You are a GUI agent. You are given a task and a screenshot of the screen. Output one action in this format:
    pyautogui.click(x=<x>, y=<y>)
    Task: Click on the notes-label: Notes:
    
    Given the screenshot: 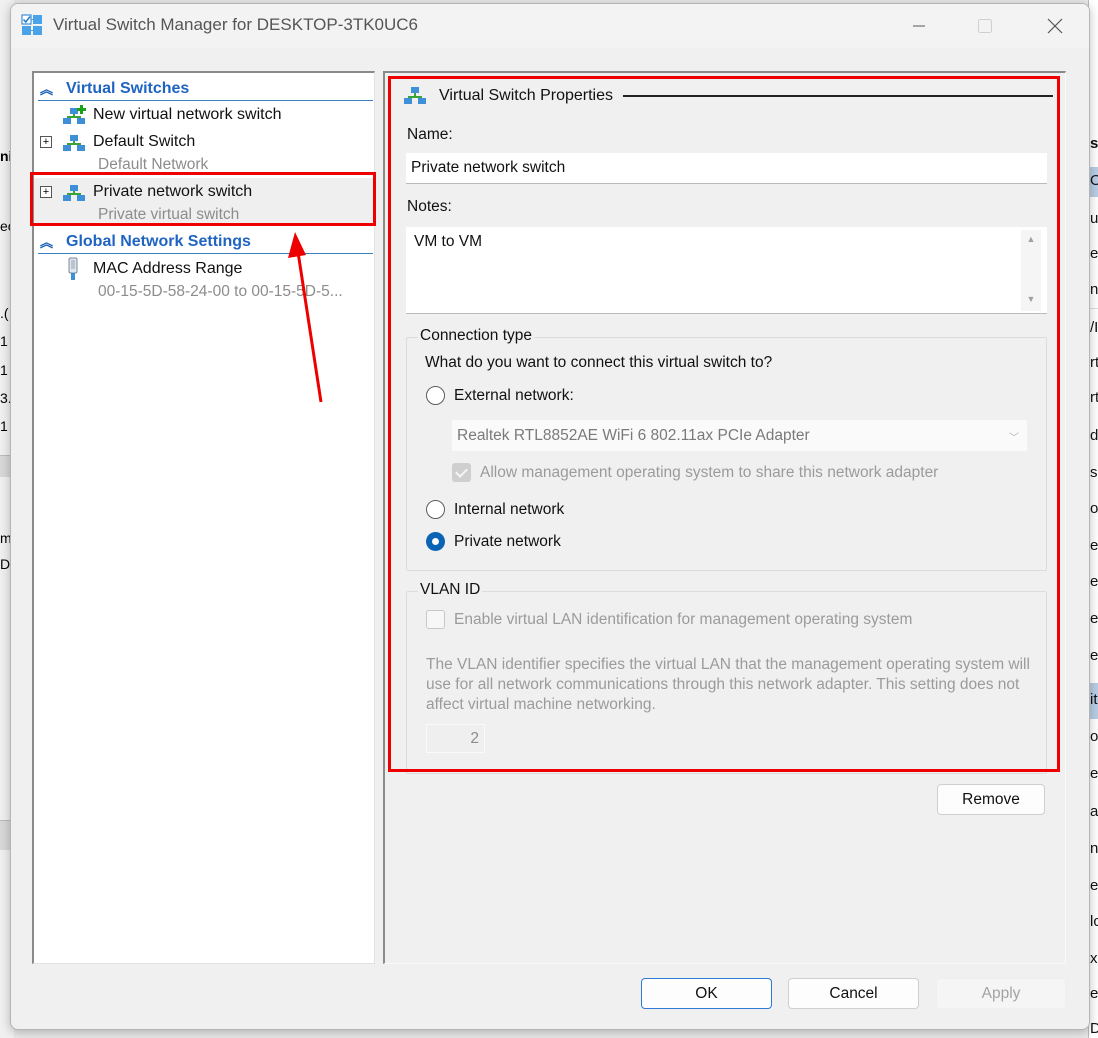 What is the action you would take?
    pyautogui.click(x=429, y=206)
    